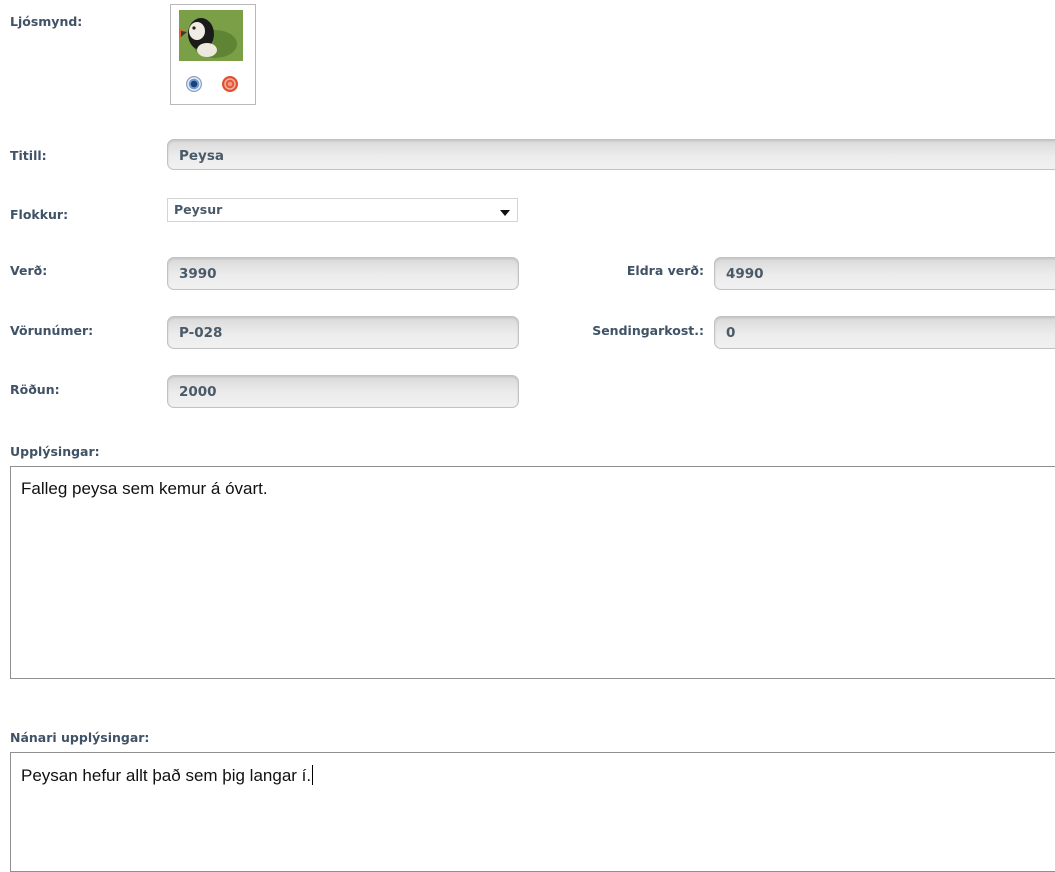 Image resolution: width=1055 pixels, height=872 pixels. What do you see at coordinates (884, 332) in the screenshot?
I see `shipping-input: 0` at bounding box center [884, 332].